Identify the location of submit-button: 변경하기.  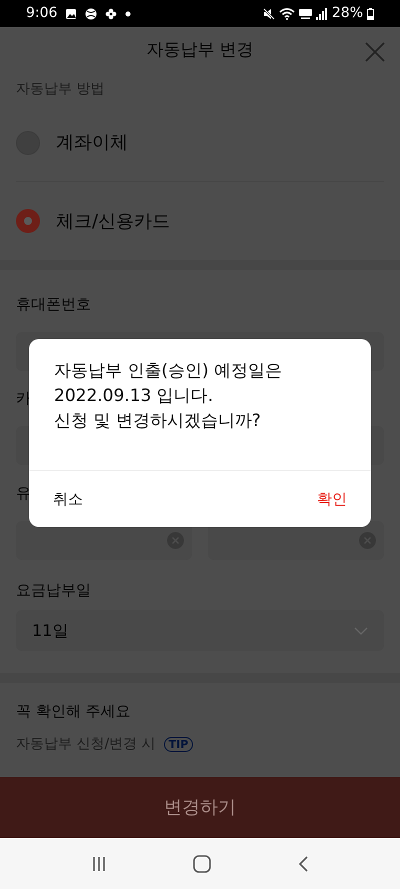
(200, 807).